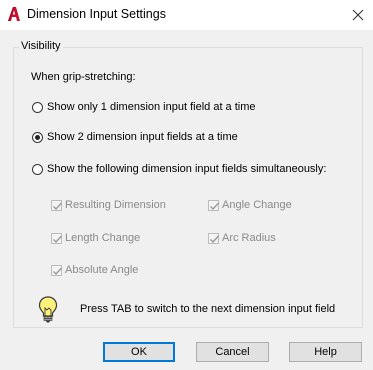 Image resolution: width=373 pixels, height=370 pixels. What do you see at coordinates (41, 46) in the screenshot?
I see `visibility-group-label: Visibility` at bounding box center [41, 46].